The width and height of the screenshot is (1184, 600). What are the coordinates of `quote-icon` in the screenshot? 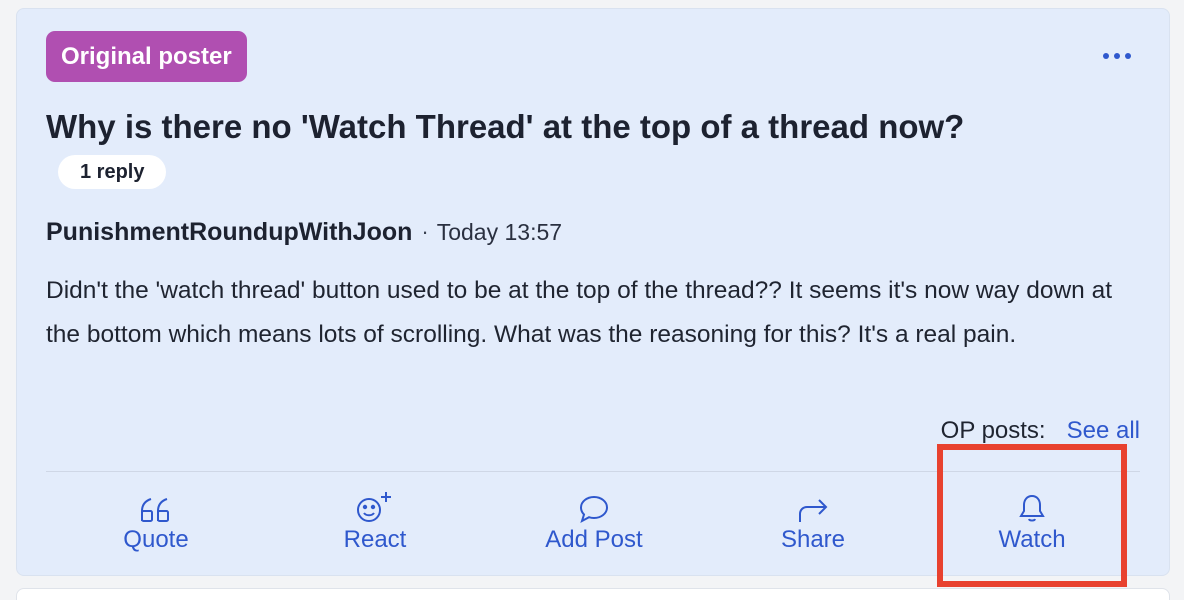 It's located at (156, 504).